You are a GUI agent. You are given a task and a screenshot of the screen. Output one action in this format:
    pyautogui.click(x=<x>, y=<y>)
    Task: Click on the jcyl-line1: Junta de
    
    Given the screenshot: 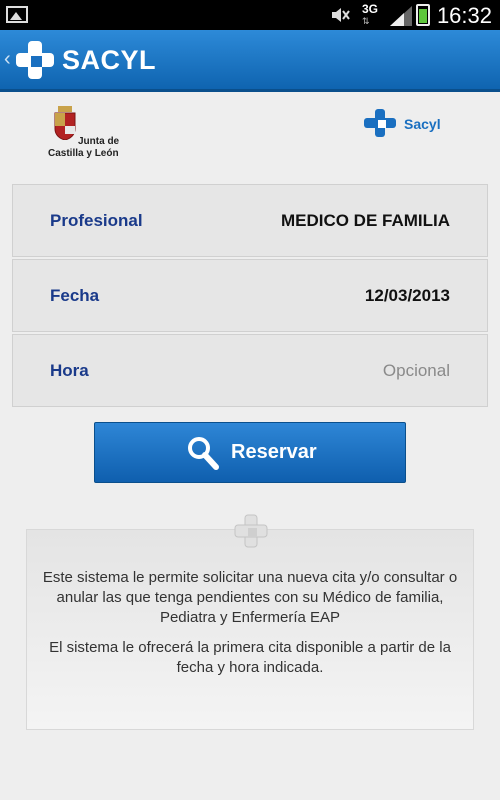 What is the action you would take?
    pyautogui.click(x=99, y=141)
    